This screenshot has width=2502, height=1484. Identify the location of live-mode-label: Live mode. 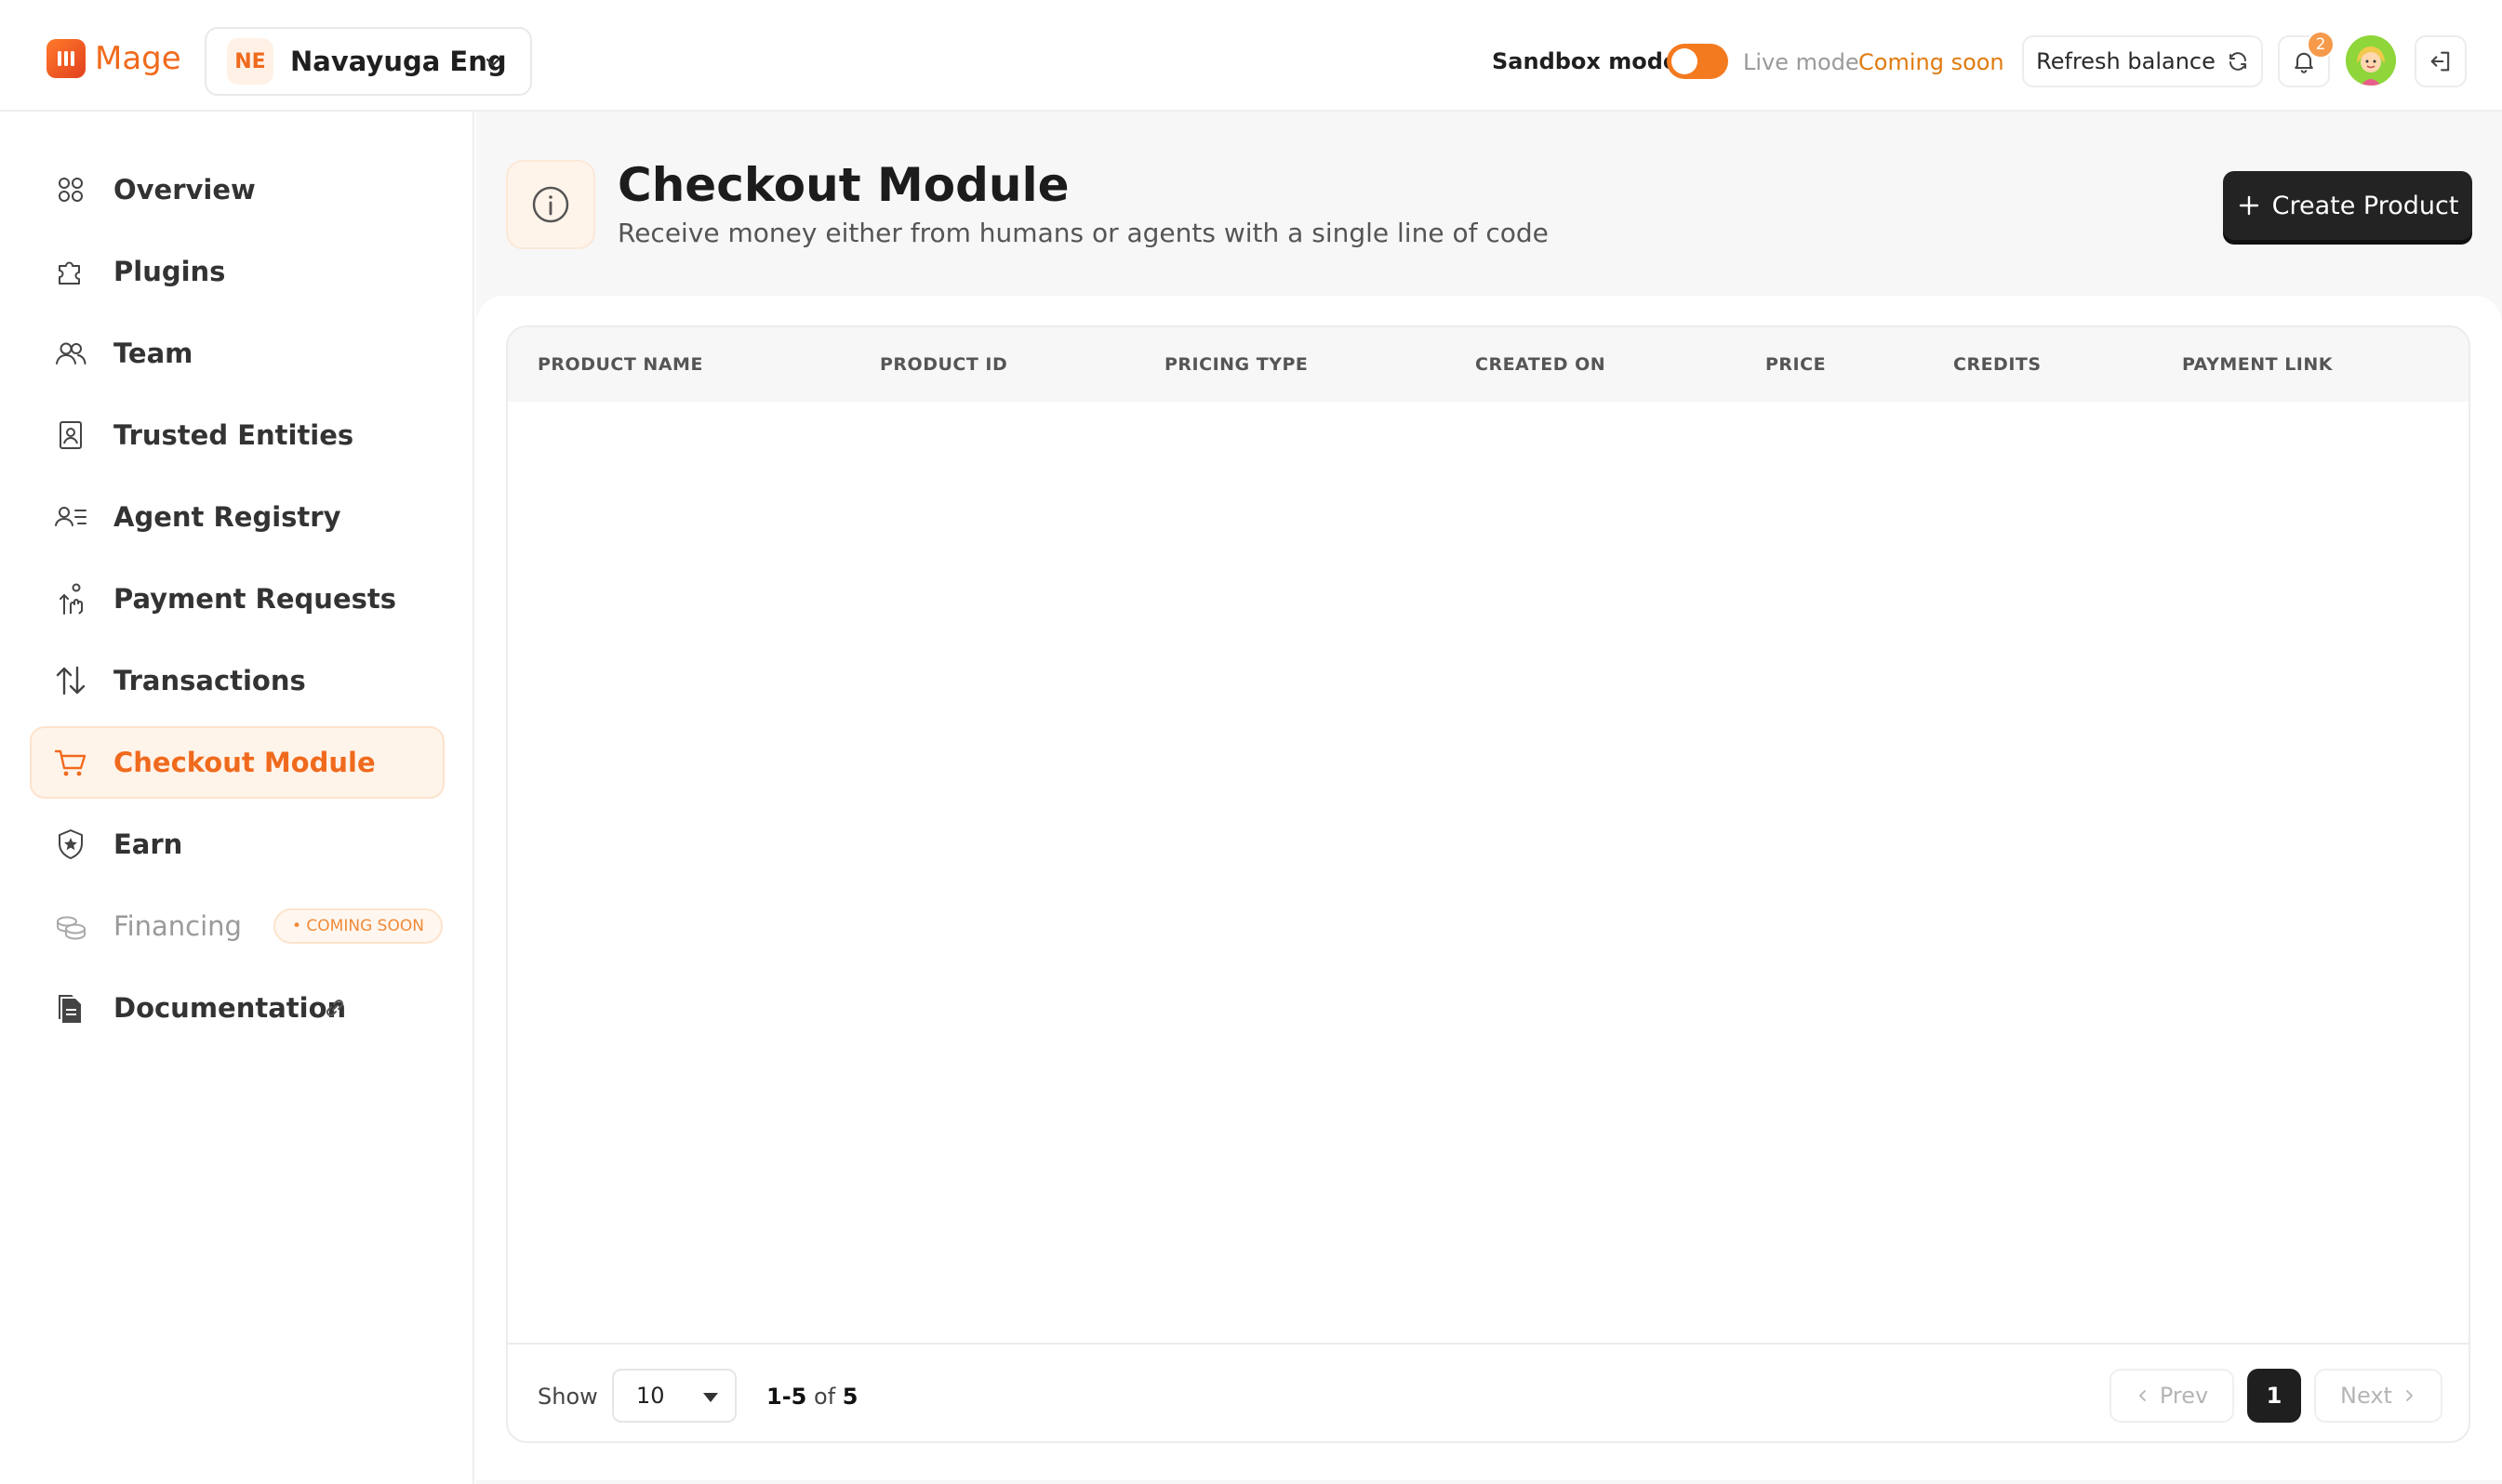
(1801, 62).